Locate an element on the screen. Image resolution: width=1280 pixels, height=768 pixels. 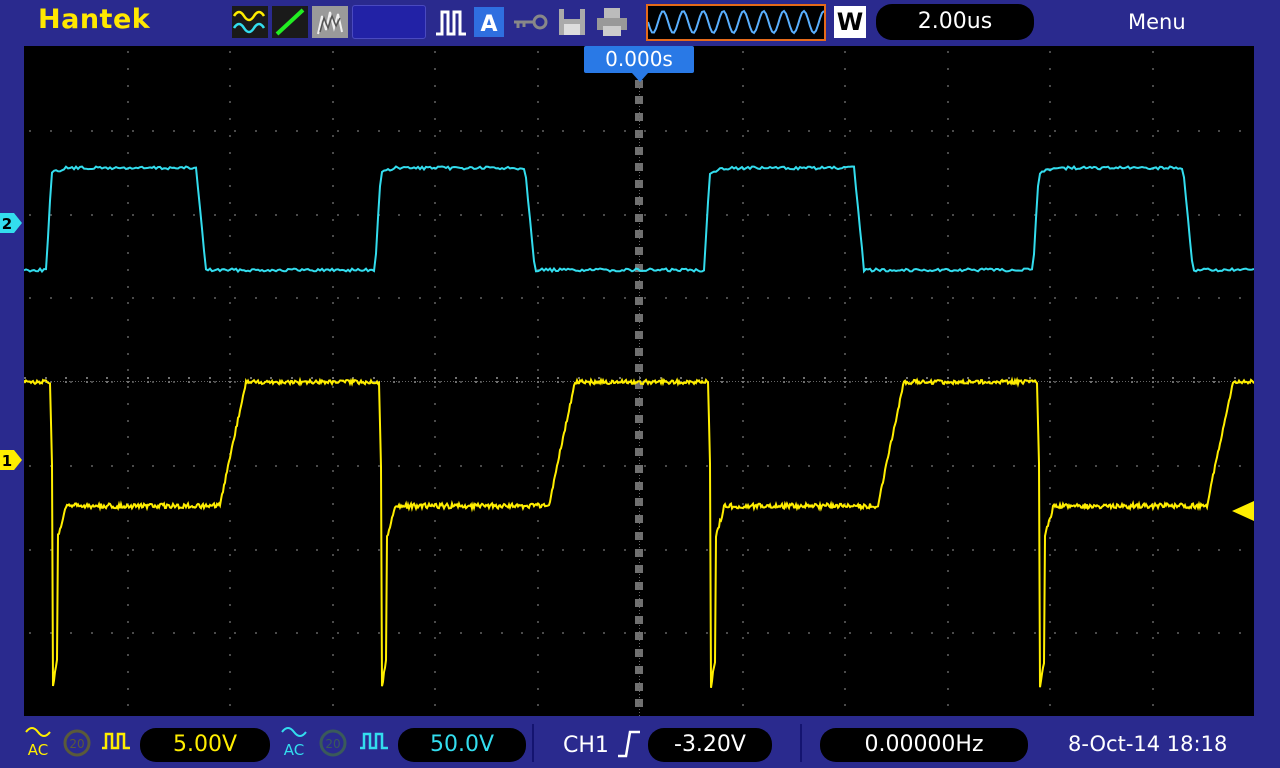
trigger-position-readout: 0.000s is located at coordinates (639, 59).